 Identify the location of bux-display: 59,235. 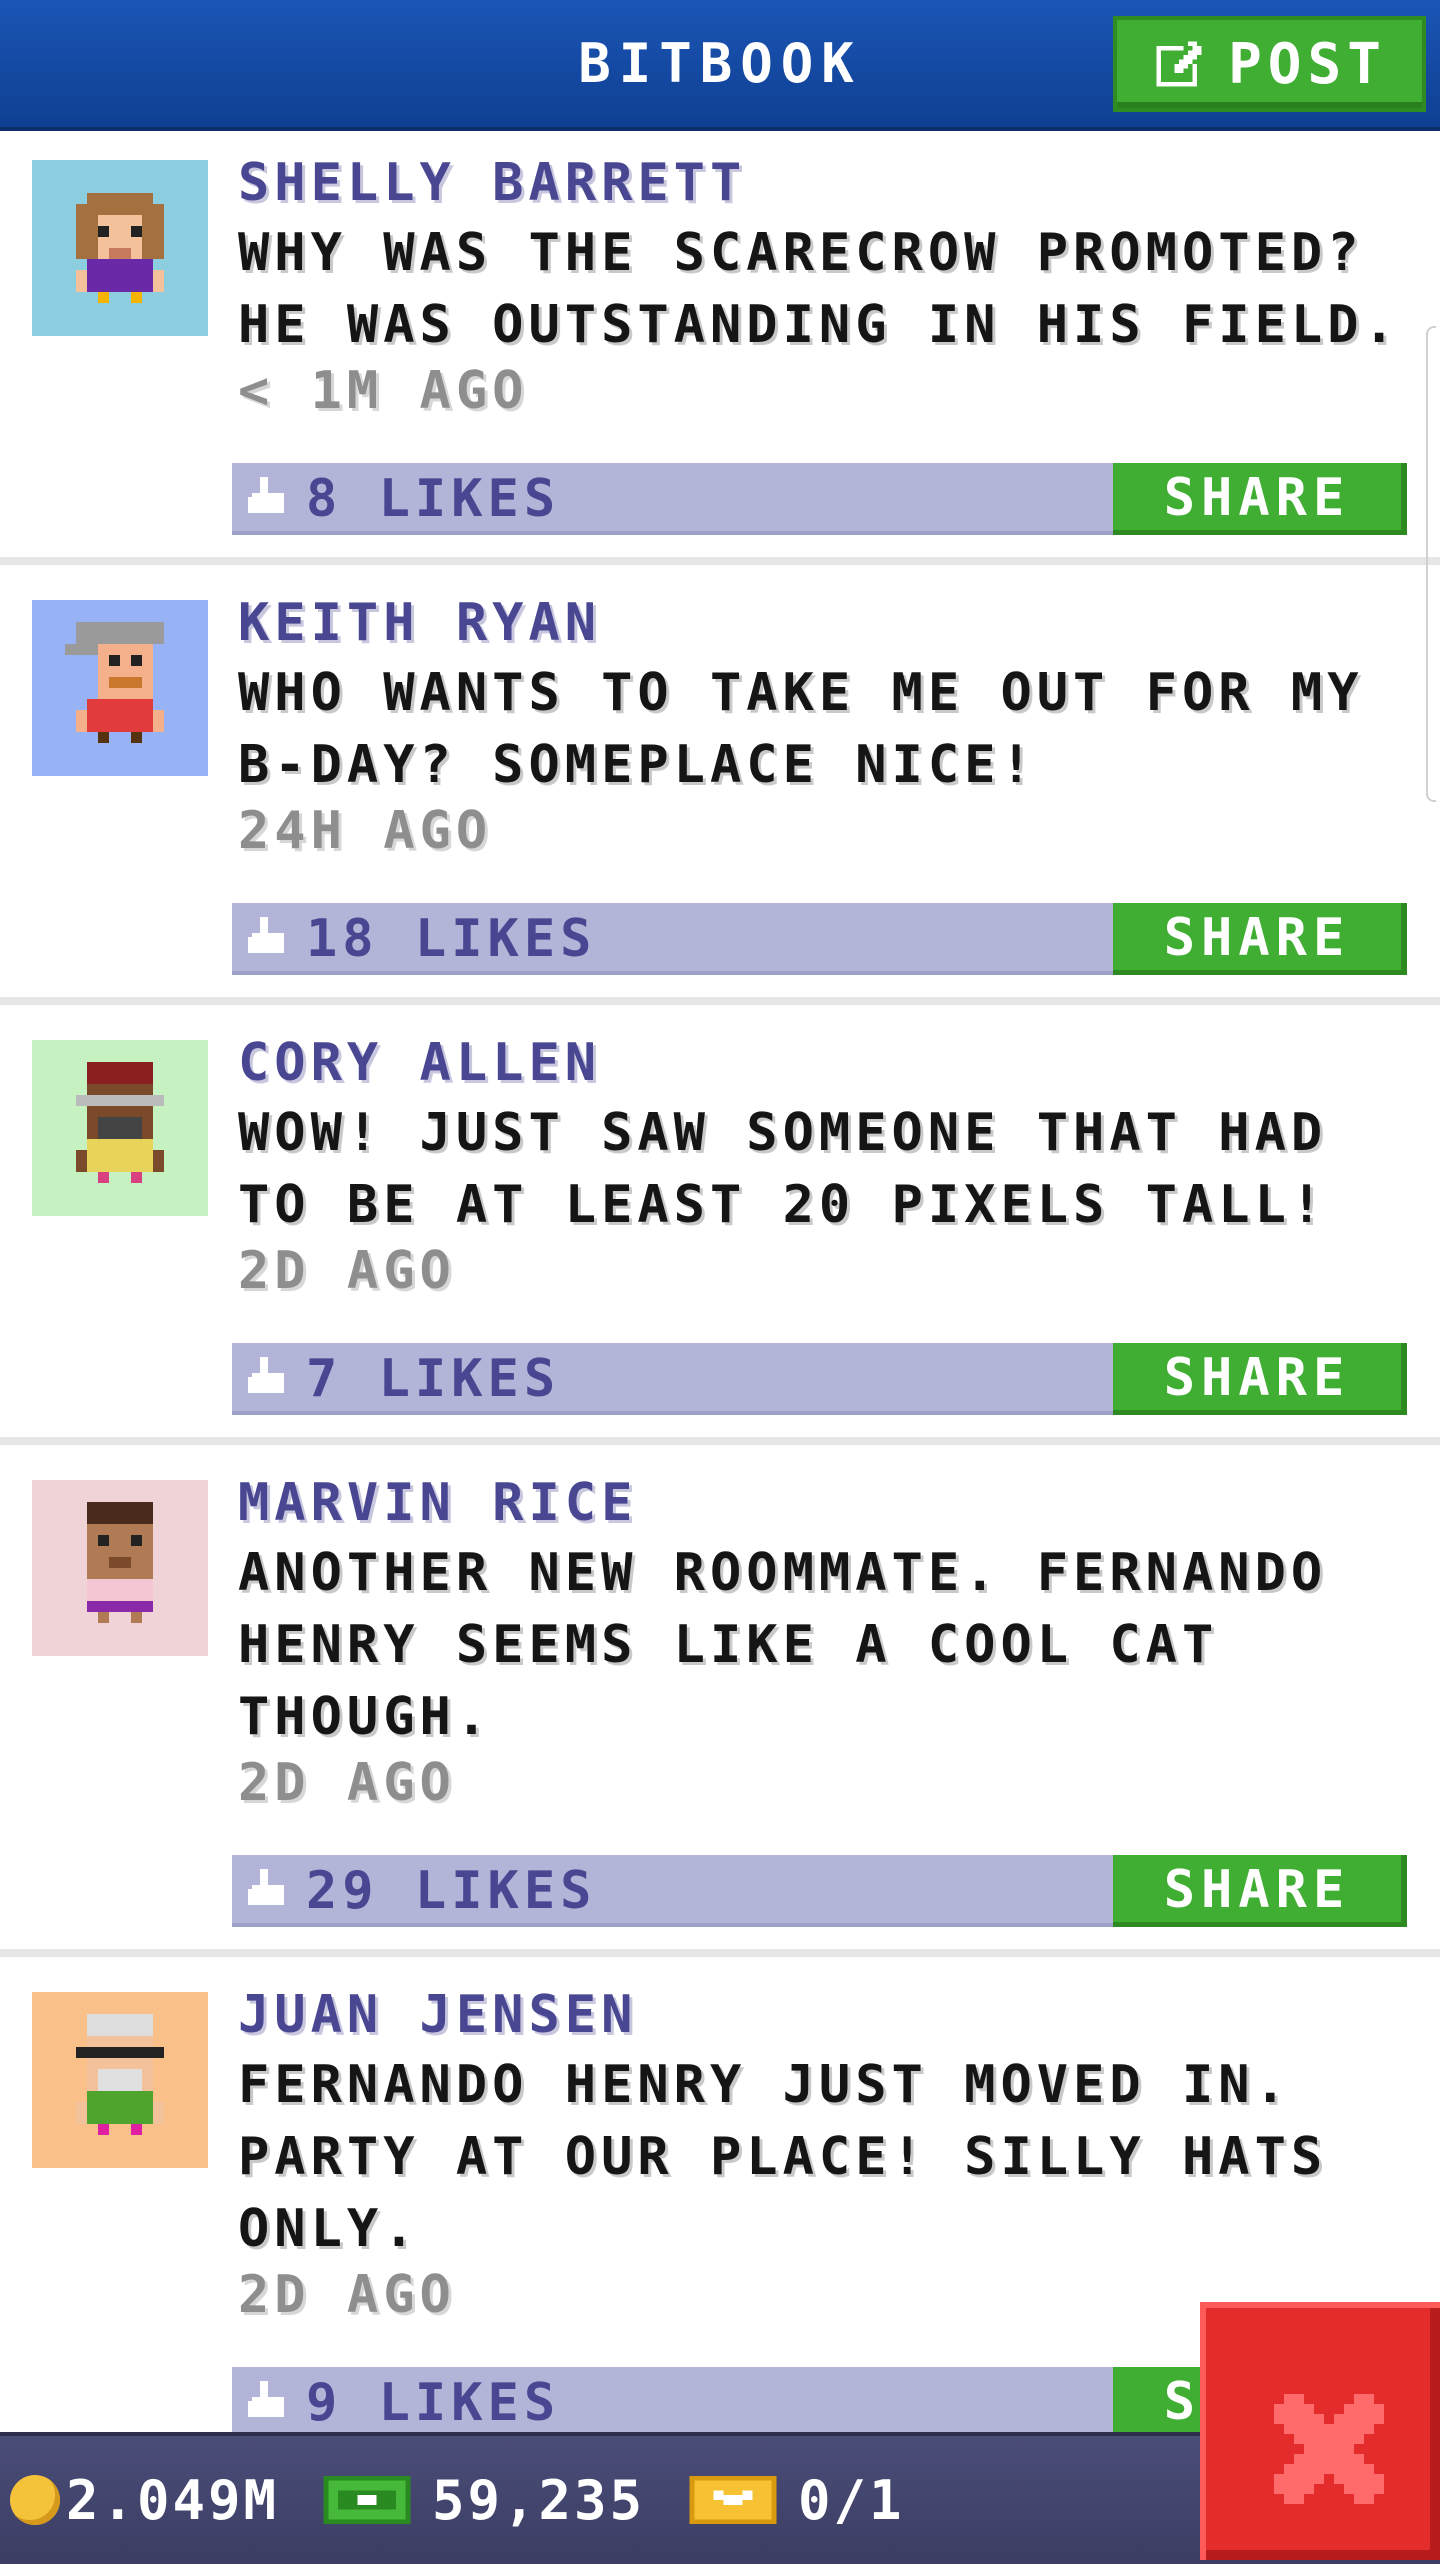
(483, 2500).